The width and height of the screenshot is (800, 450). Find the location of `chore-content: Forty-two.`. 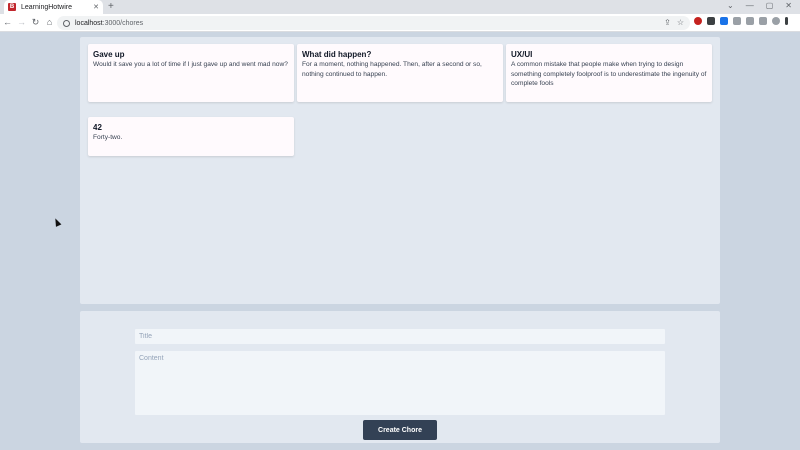

chore-content: Forty-two. is located at coordinates (108, 137).